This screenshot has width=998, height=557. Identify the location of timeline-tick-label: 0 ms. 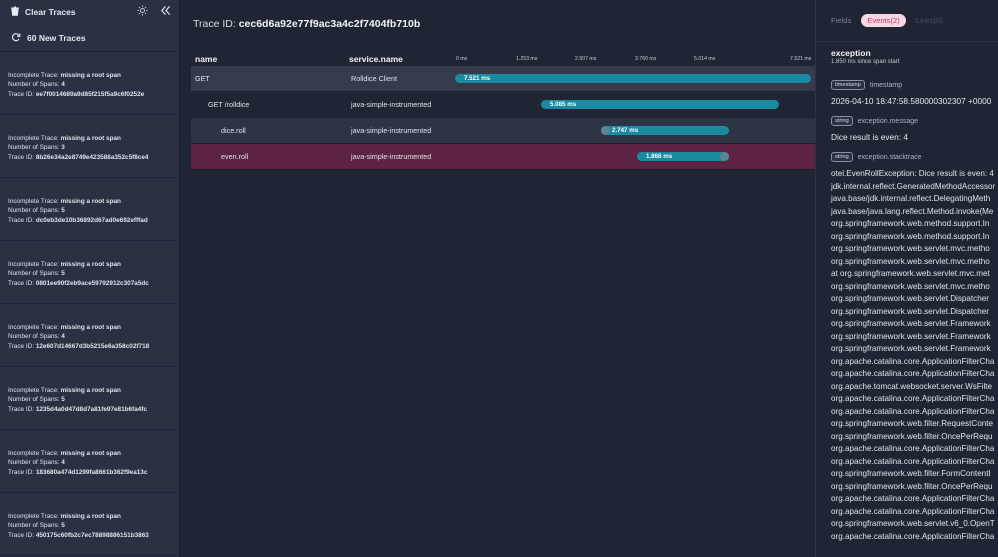
(462, 59).